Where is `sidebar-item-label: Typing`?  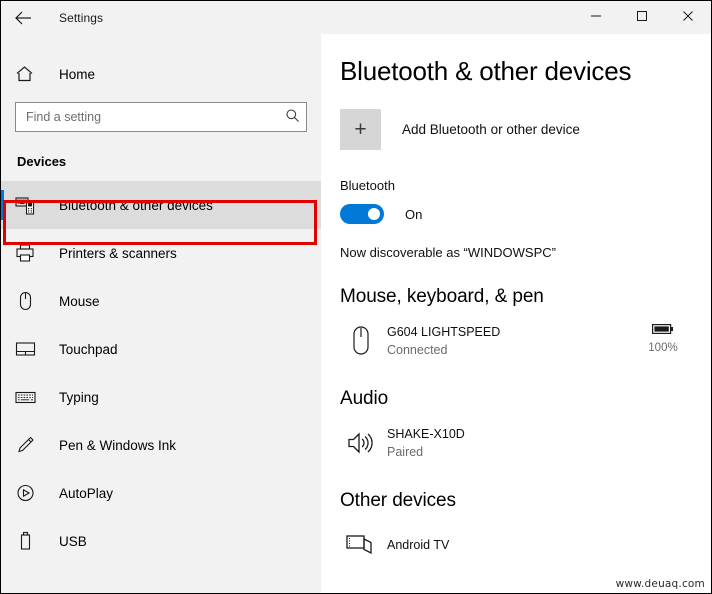 sidebar-item-label: Typing is located at coordinates (79, 397).